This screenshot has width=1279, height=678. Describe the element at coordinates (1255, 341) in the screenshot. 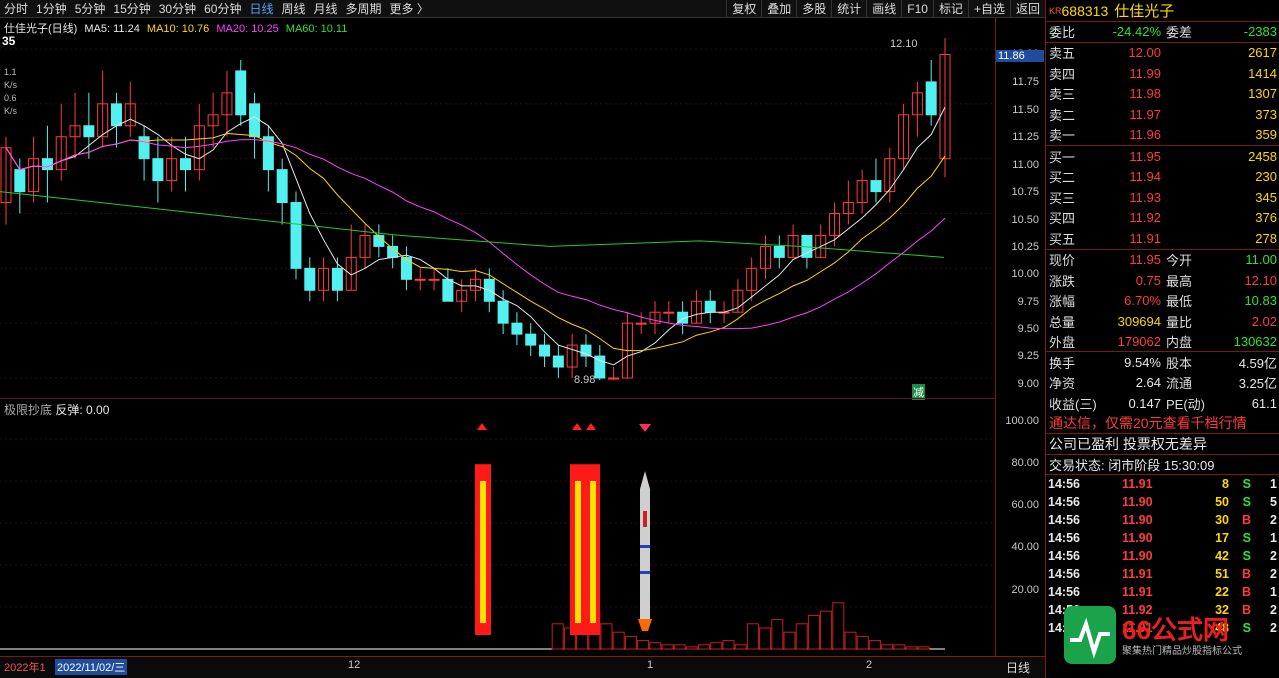

I see `stat-value-2: 130632` at that location.